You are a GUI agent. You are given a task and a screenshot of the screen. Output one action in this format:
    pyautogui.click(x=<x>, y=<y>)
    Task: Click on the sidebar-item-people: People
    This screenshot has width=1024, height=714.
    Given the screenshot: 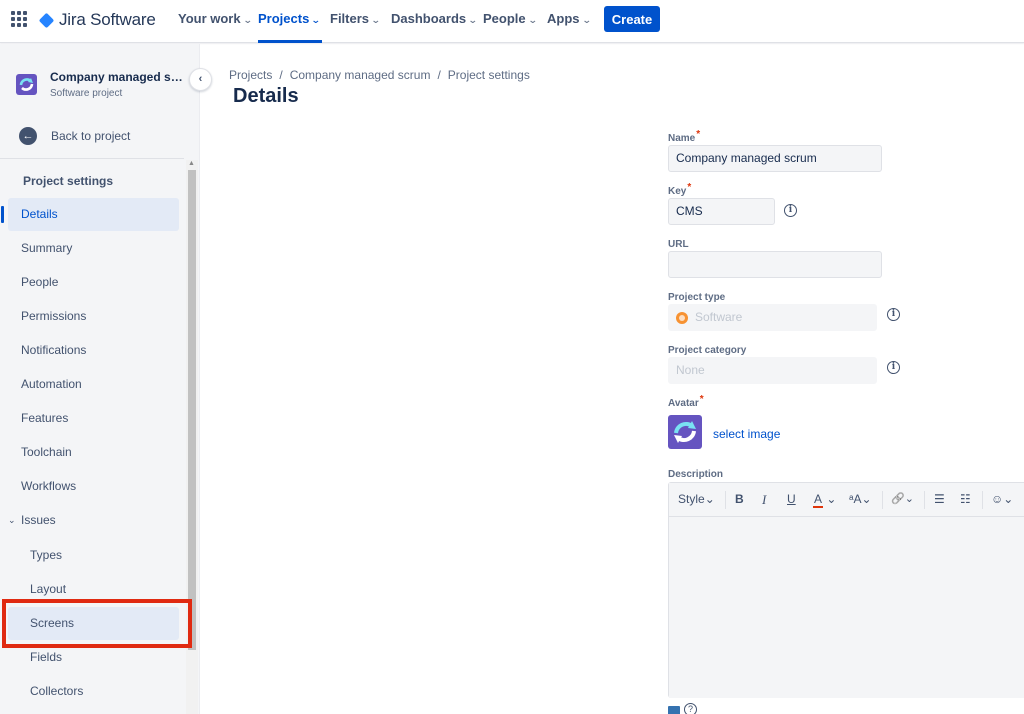 What is the action you would take?
    pyautogui.click(x=93, y=282)
    